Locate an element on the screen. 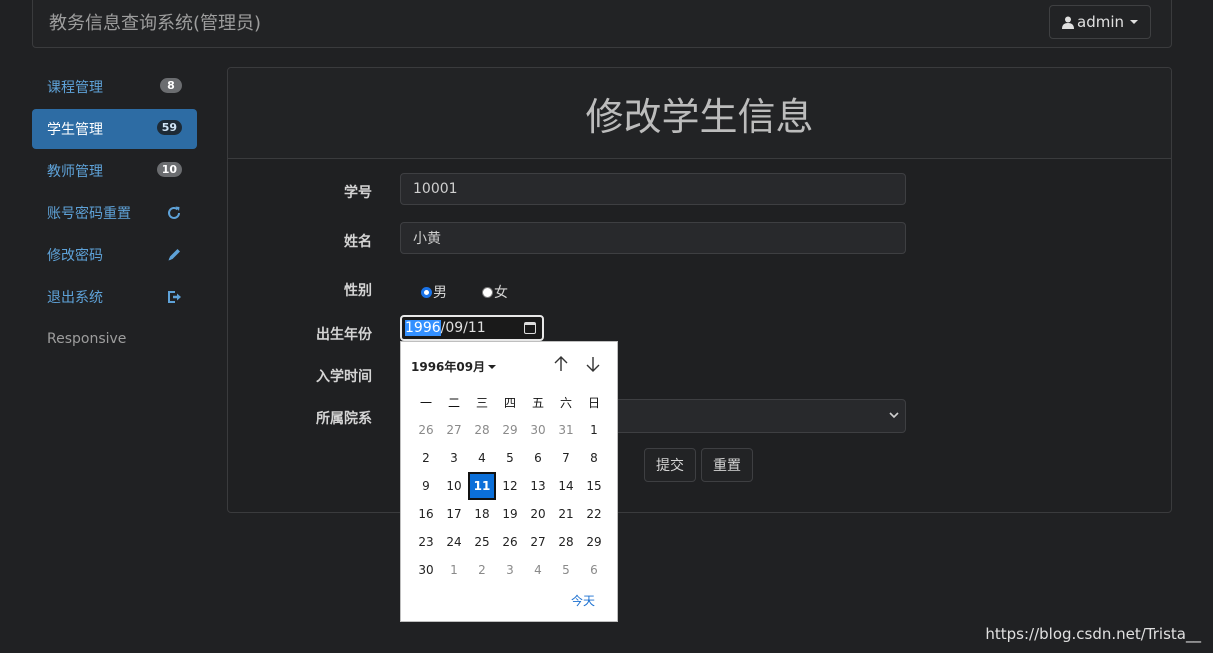 This screenshot has height=653, width=1213. weekday-header: 一 is located at coordinates (425, 402).